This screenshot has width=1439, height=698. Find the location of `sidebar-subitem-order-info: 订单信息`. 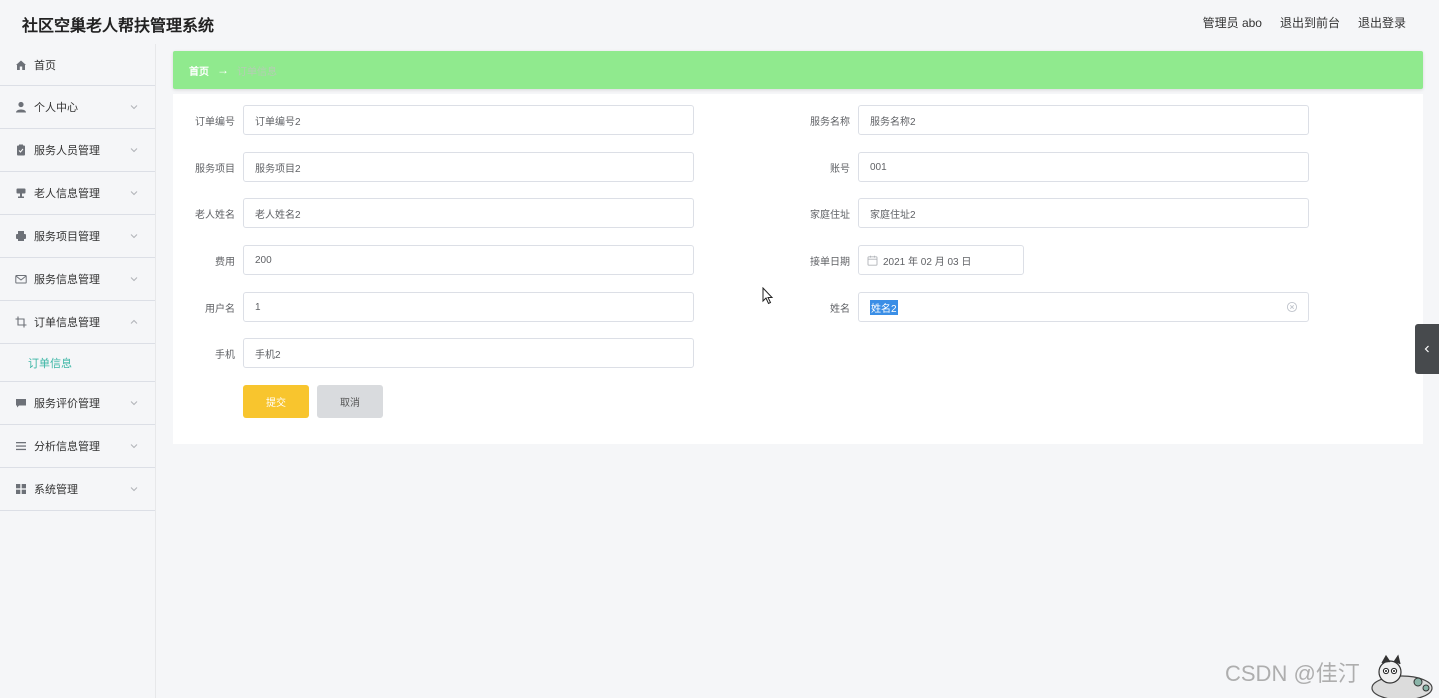

sidebar-subitem-order-info: 订单信息 is located at coordinates (77, 363).